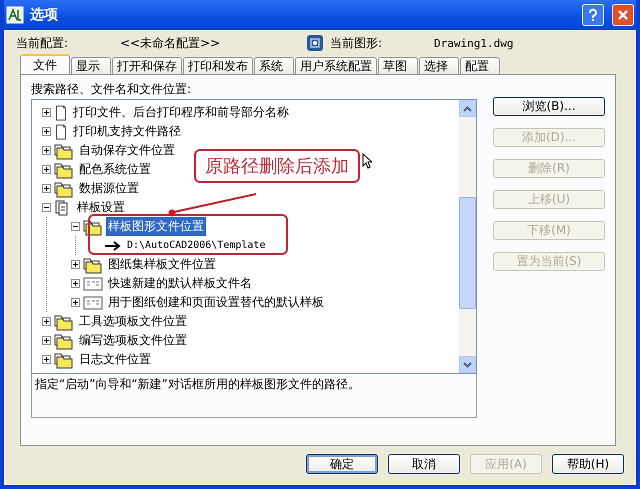  I want to click on tree-item: 数据源位置, so click(109, 188).